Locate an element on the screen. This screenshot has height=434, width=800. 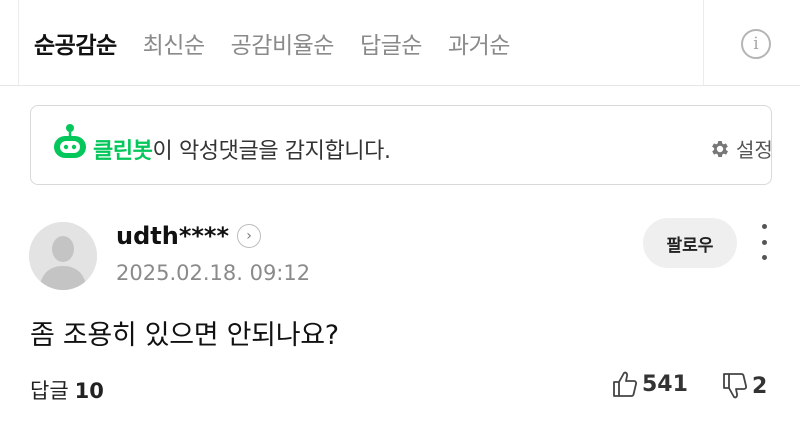
cleanbot-brand: 클린봇 is located at coordinates (123, 151).